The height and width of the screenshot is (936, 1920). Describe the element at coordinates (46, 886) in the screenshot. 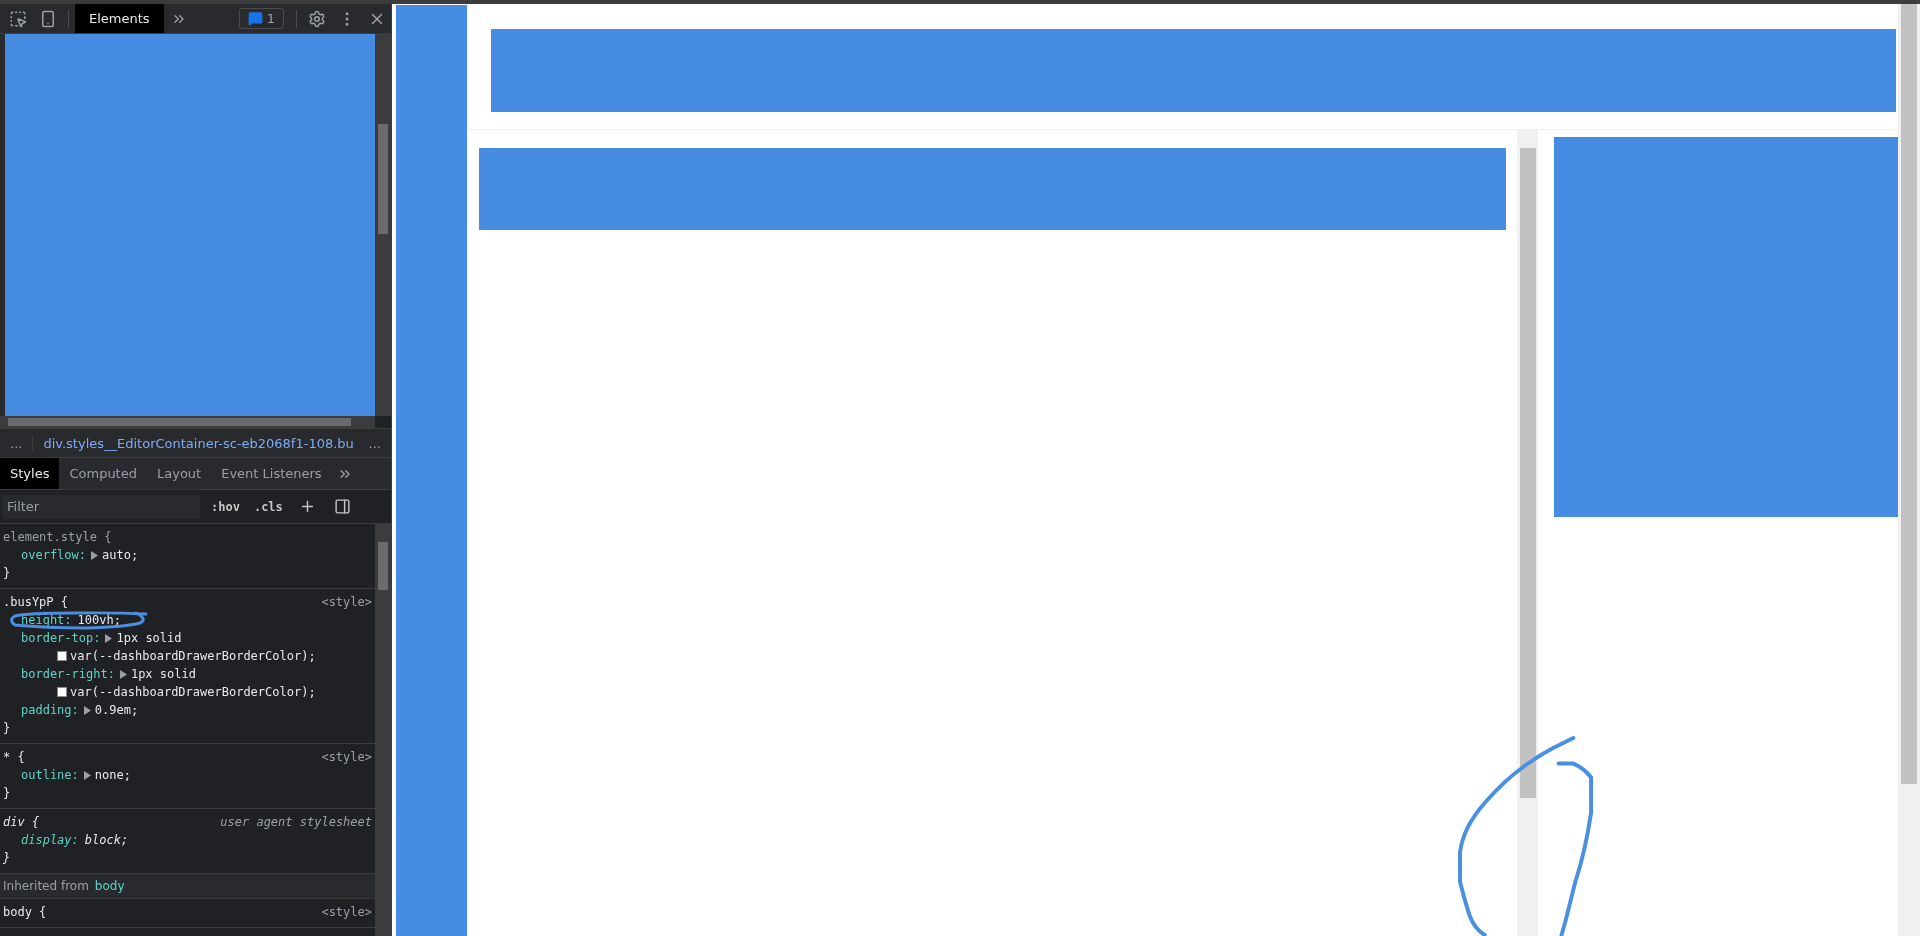

I see `inherited-label: Inherited from` at that location.